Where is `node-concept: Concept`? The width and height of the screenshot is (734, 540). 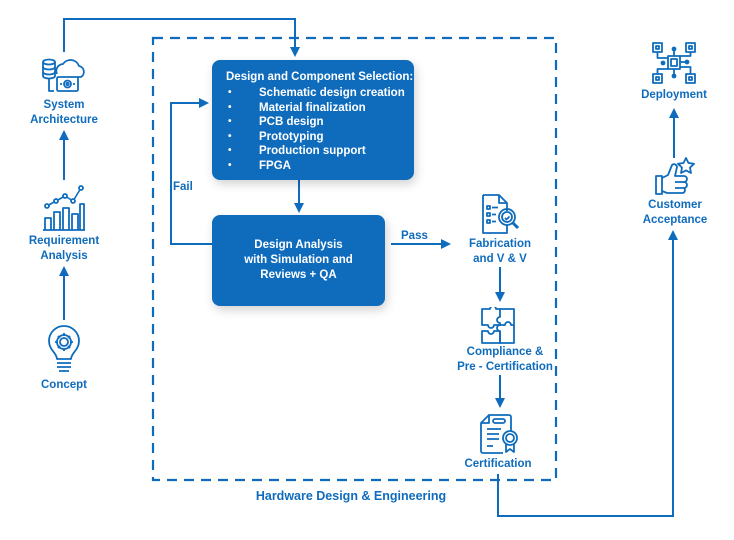
node-concept: Concept is located at coordinates (64, 385).